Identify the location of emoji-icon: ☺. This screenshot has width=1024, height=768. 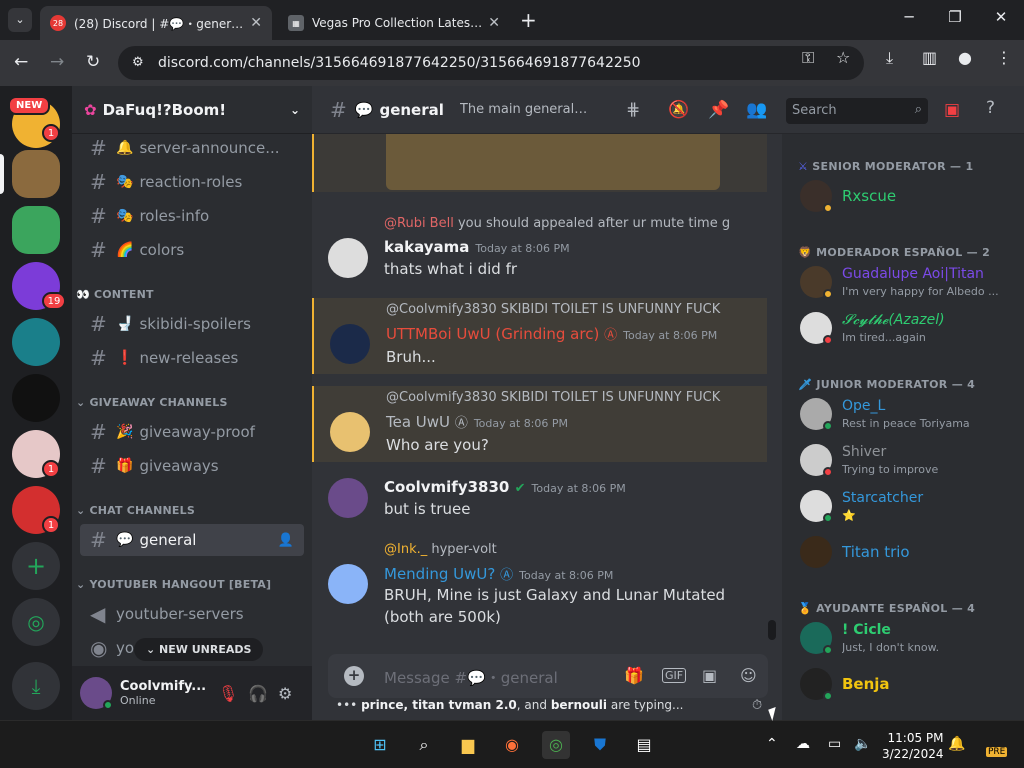
(748, 675).